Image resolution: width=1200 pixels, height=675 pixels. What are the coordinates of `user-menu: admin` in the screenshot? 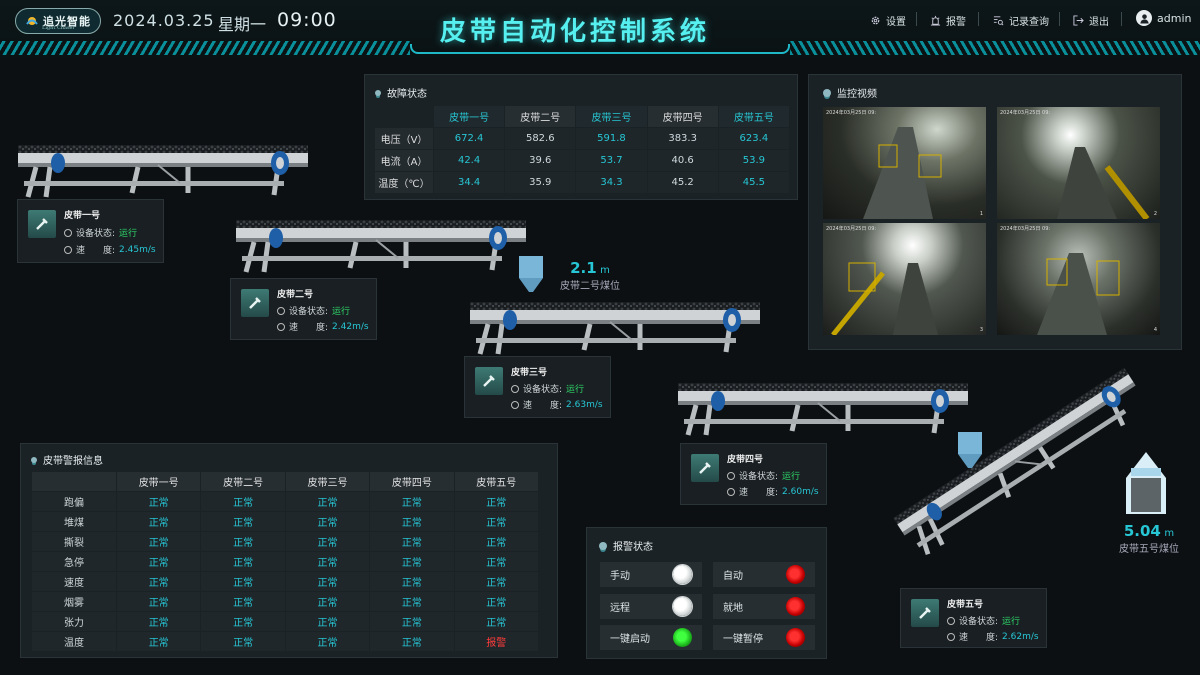 It's located at (1163, 18).